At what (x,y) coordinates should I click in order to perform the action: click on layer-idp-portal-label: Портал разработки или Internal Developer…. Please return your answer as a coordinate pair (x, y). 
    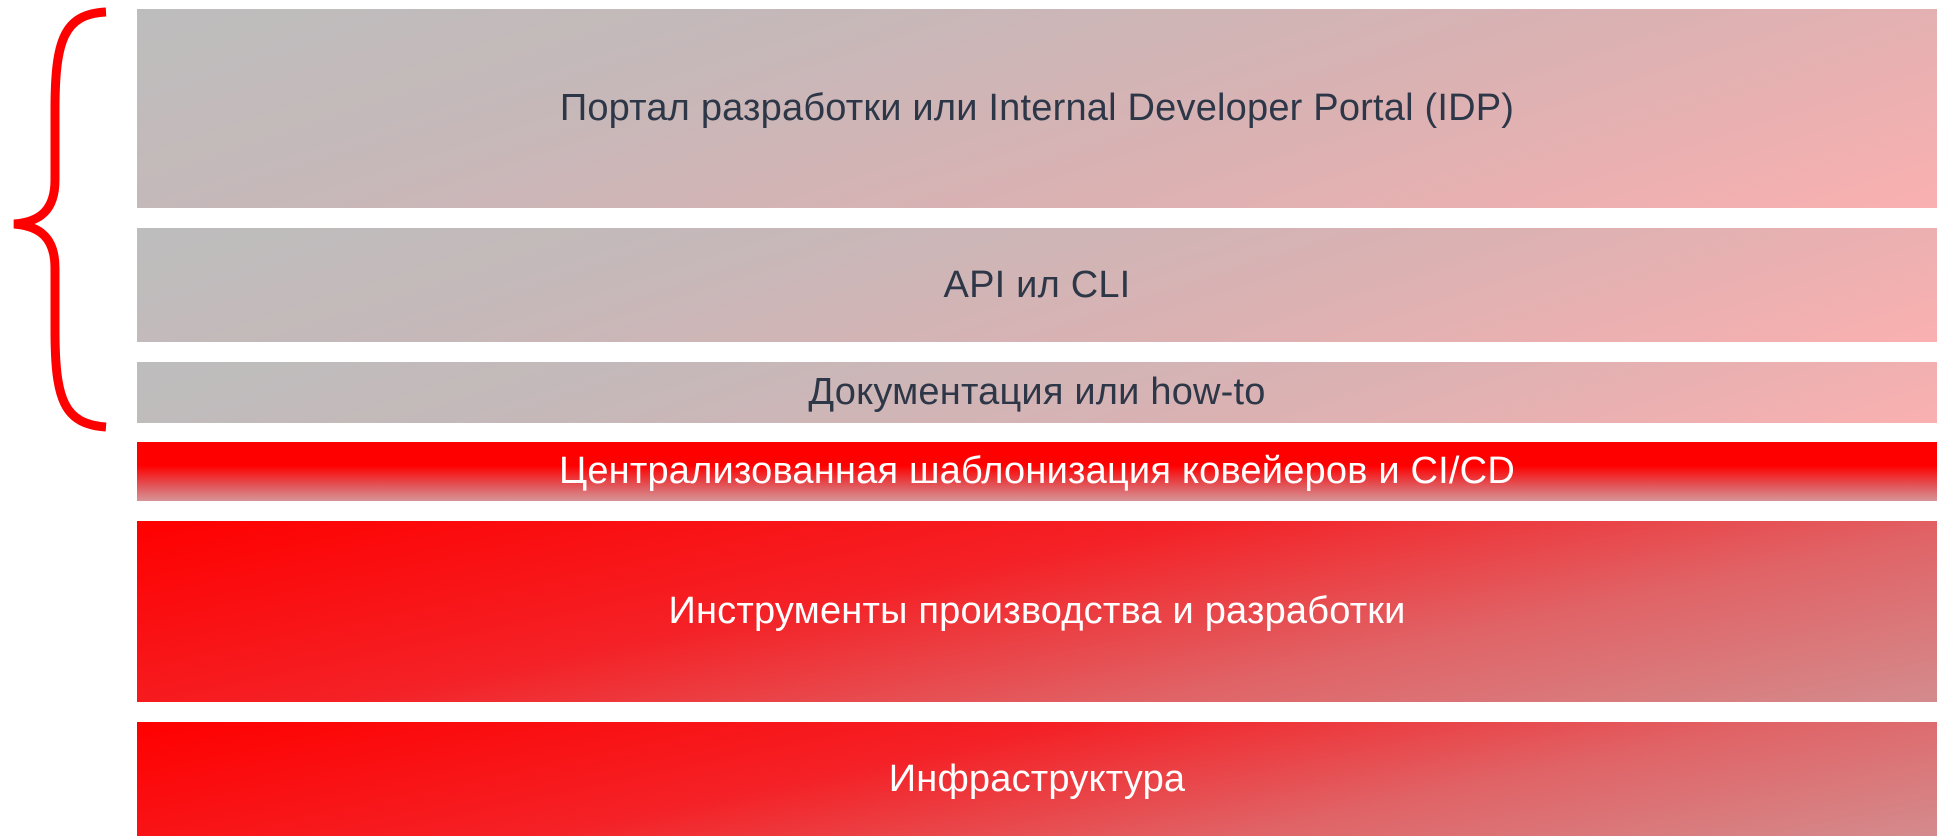
    Looking at the image, I should click on (1037, 108).